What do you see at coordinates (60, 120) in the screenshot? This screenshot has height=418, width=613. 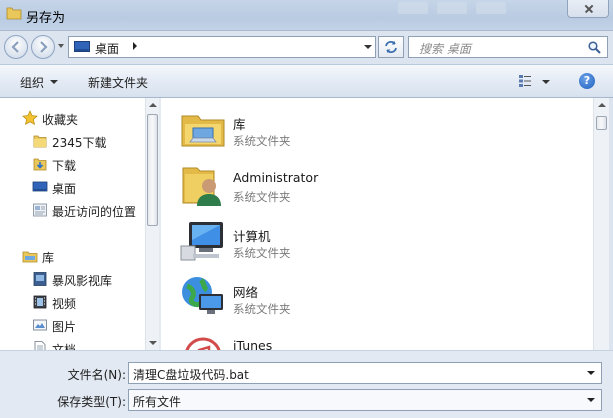 I see `sidebar-section-label: 收藏夹` at bounding box center [60, 120].